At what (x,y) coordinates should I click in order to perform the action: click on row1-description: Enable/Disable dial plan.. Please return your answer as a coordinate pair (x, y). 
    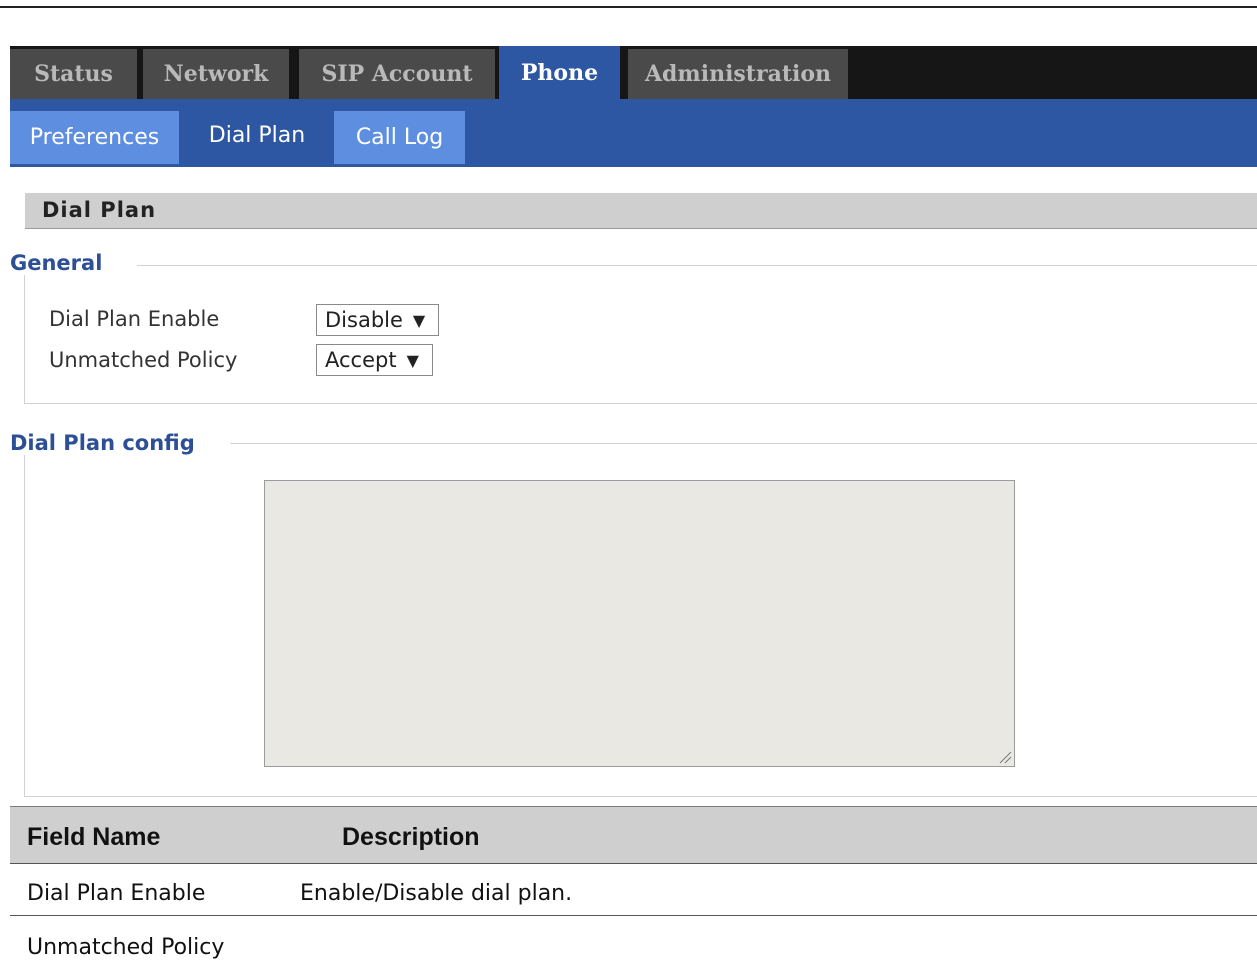
    Looking at the image, I should click on (436, 893).